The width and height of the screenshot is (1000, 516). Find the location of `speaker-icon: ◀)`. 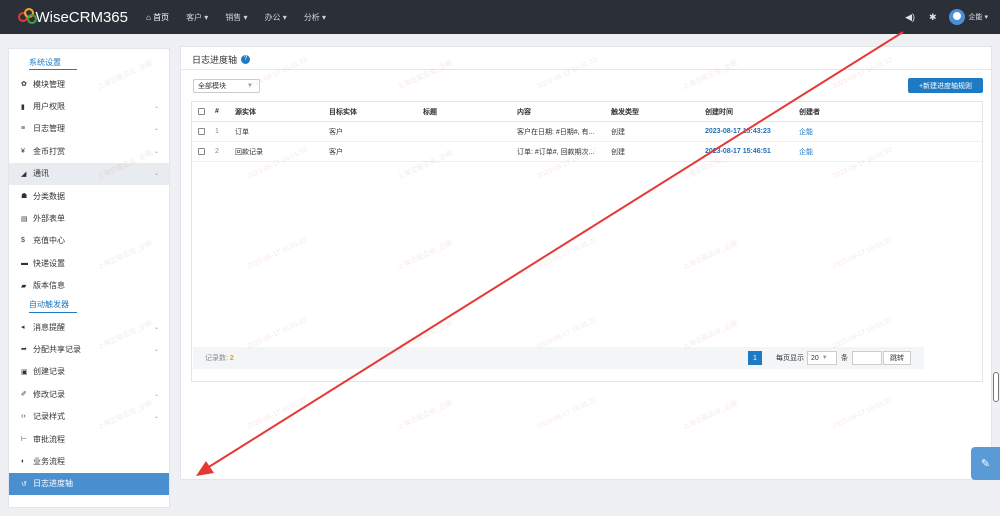

speaker-icon: ◀) is located at coordinates (910, 17).